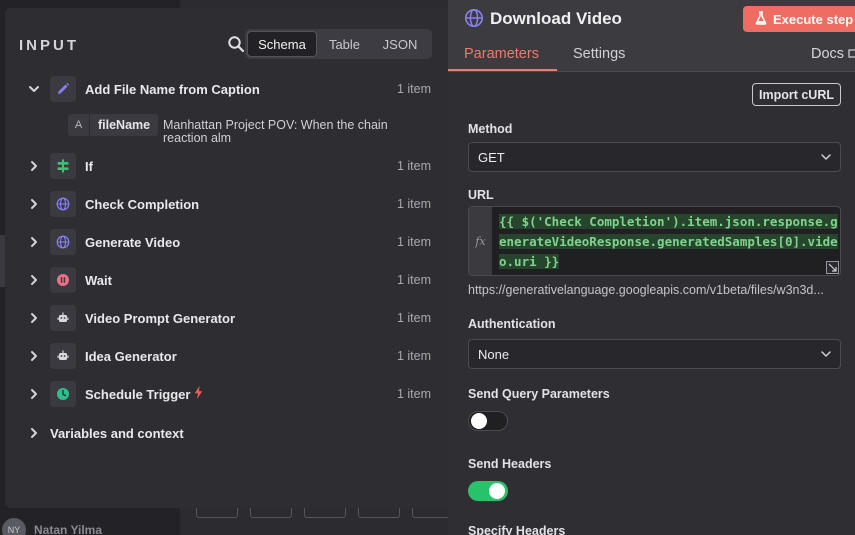 This screenshot has height=535, width=855. I want to click on active-tab-indicator, so click(502, 70).